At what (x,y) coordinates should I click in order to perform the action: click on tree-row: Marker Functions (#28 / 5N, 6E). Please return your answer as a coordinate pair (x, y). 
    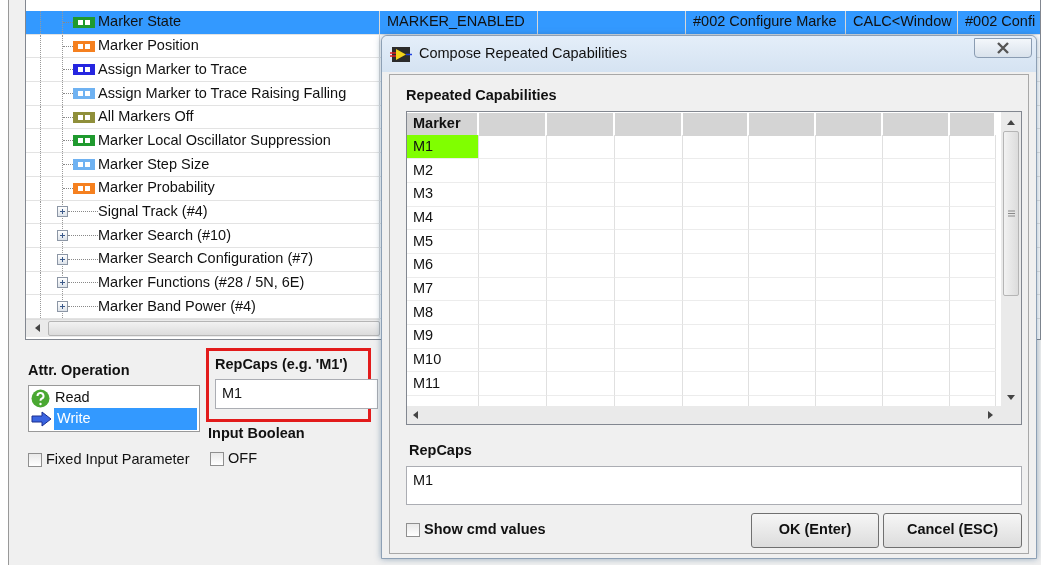
    Looking at the image, I should click on (203, 283).